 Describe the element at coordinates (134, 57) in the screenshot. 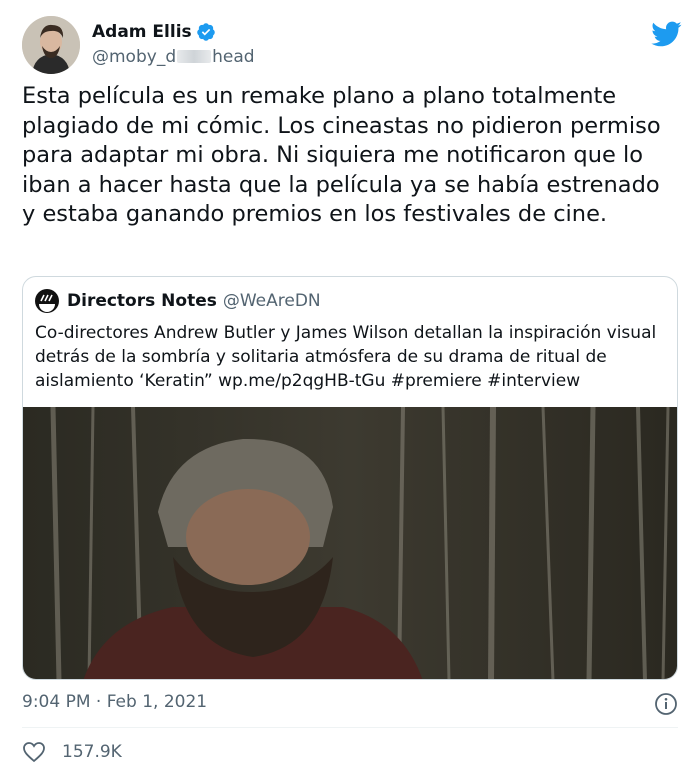

I see `handle-prefix: @moby_d` at that location.